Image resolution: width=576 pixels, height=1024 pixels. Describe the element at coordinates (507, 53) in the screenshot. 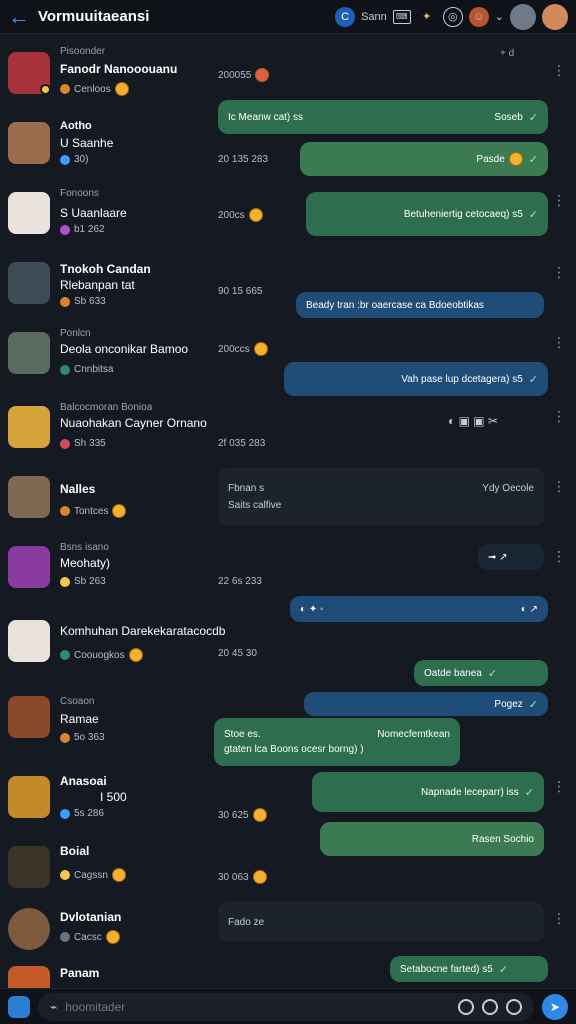

I see `row-right-meta: + d` at that location.